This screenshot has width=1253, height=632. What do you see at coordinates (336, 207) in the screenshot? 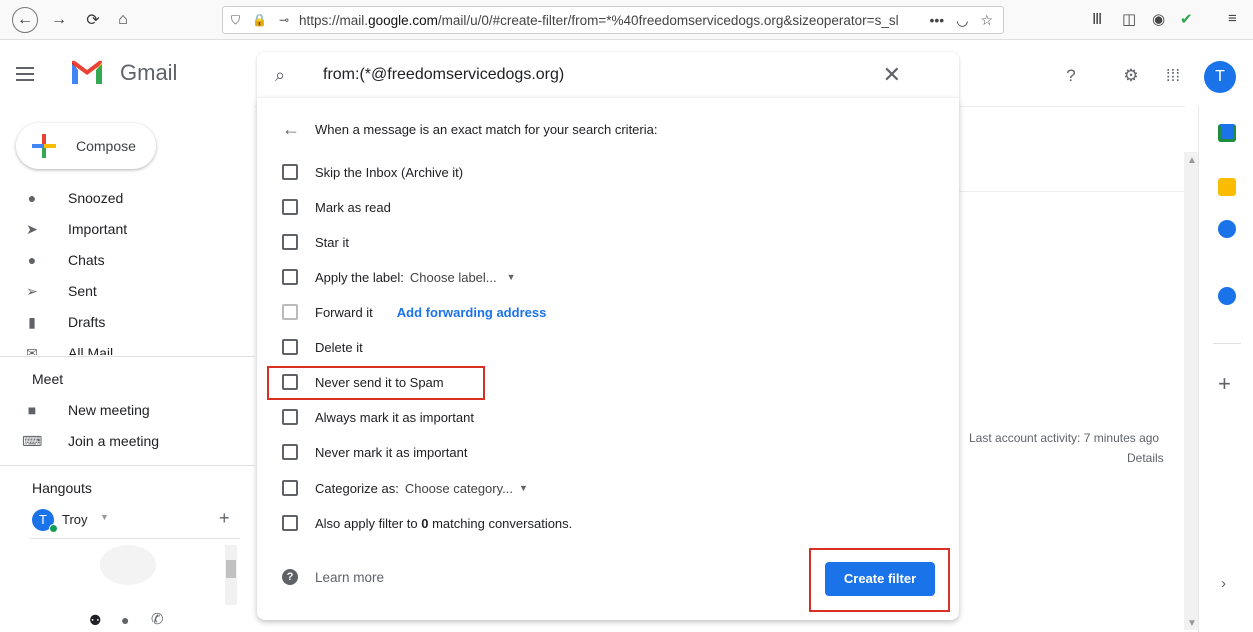
I see `mark-read-option: Mark as read` at bounding box center [336, 207].